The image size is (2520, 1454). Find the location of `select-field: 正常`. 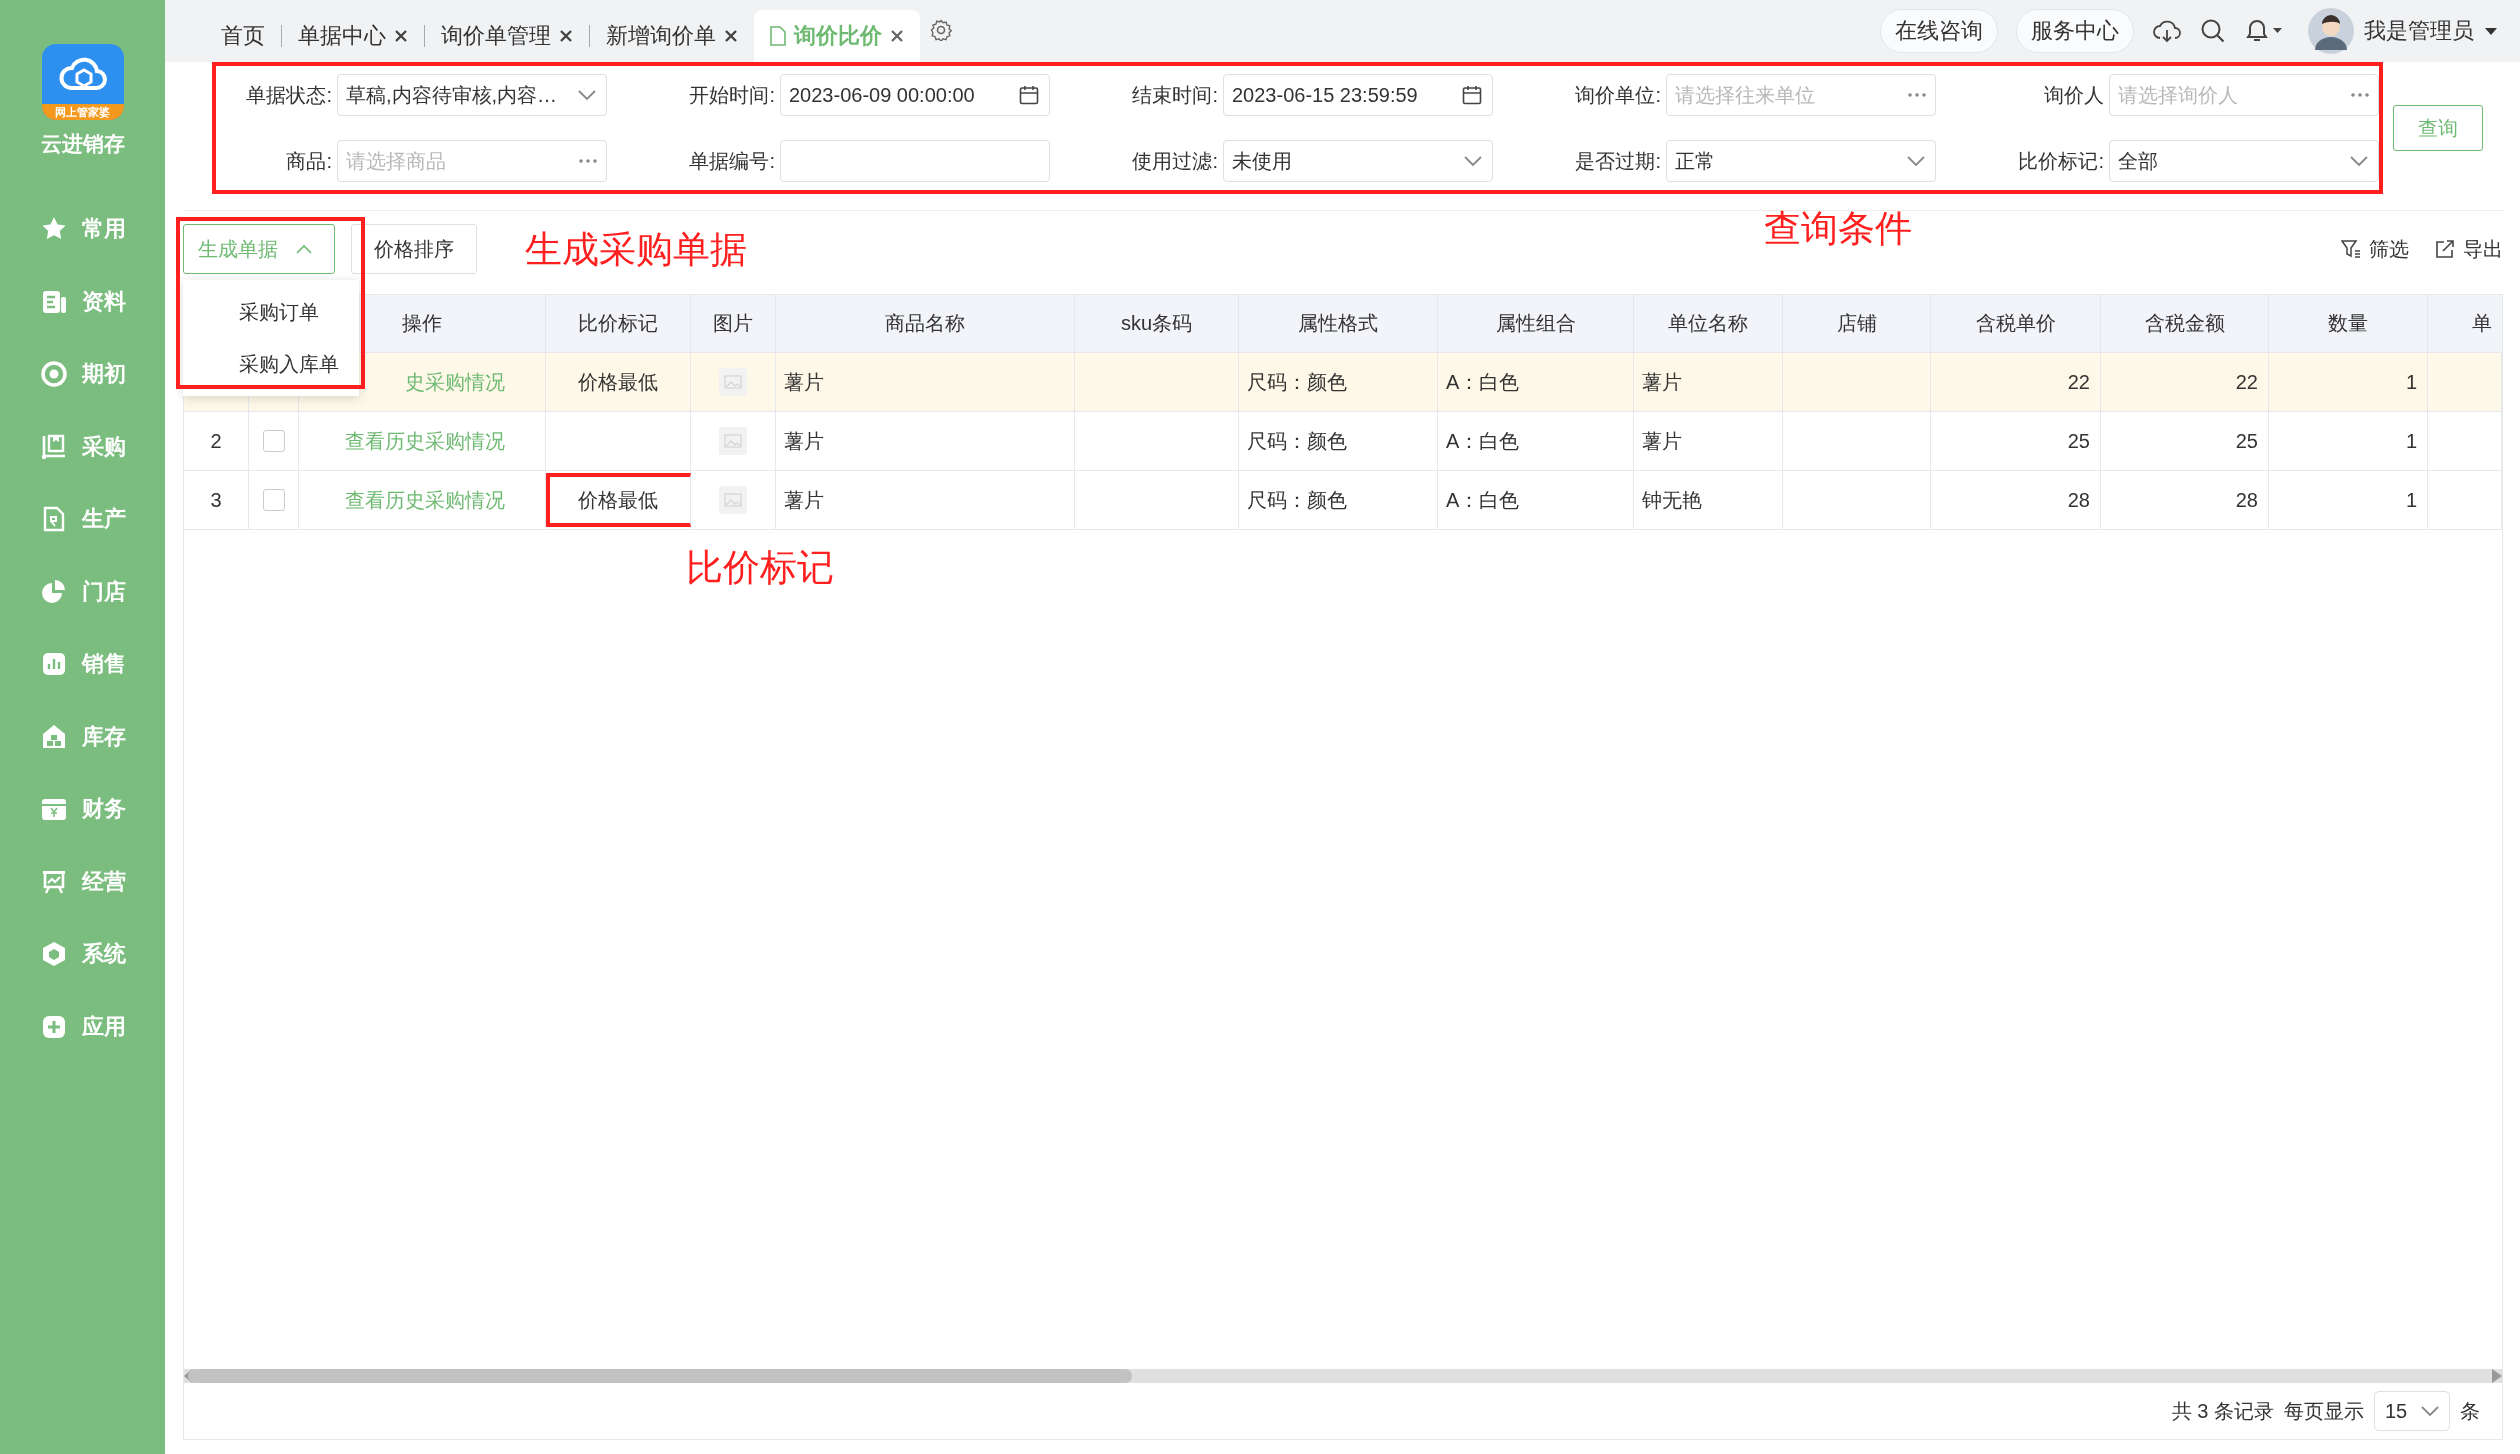

select-field: 正常 is located at coordinates (1801, 161).